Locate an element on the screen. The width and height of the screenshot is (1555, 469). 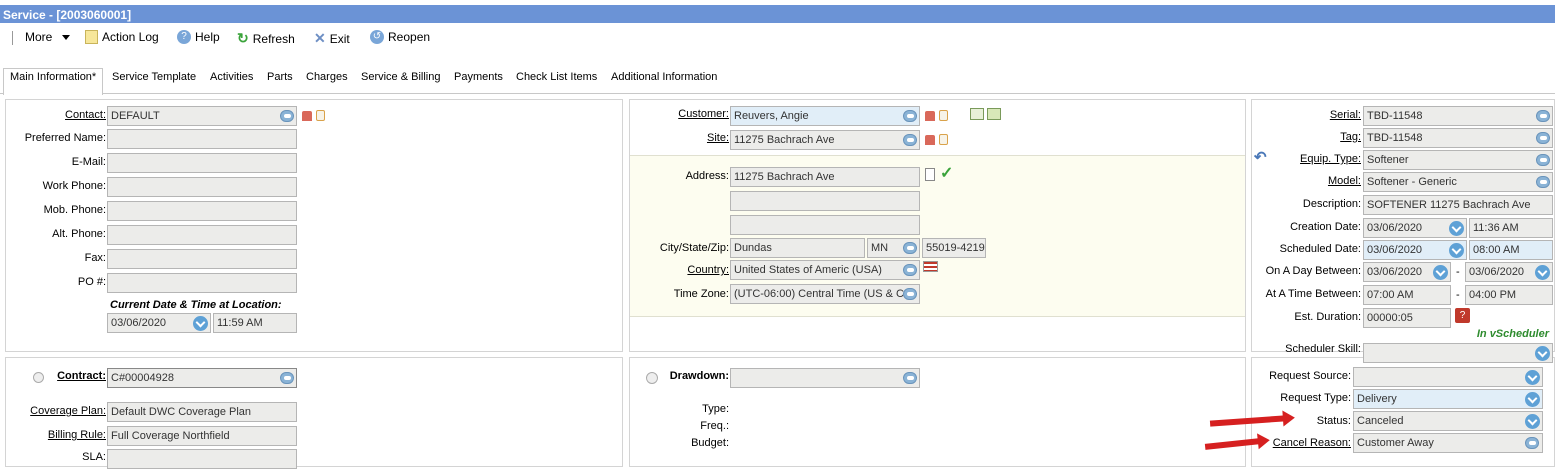
drawdown-field is located at coordinates (825, 378).